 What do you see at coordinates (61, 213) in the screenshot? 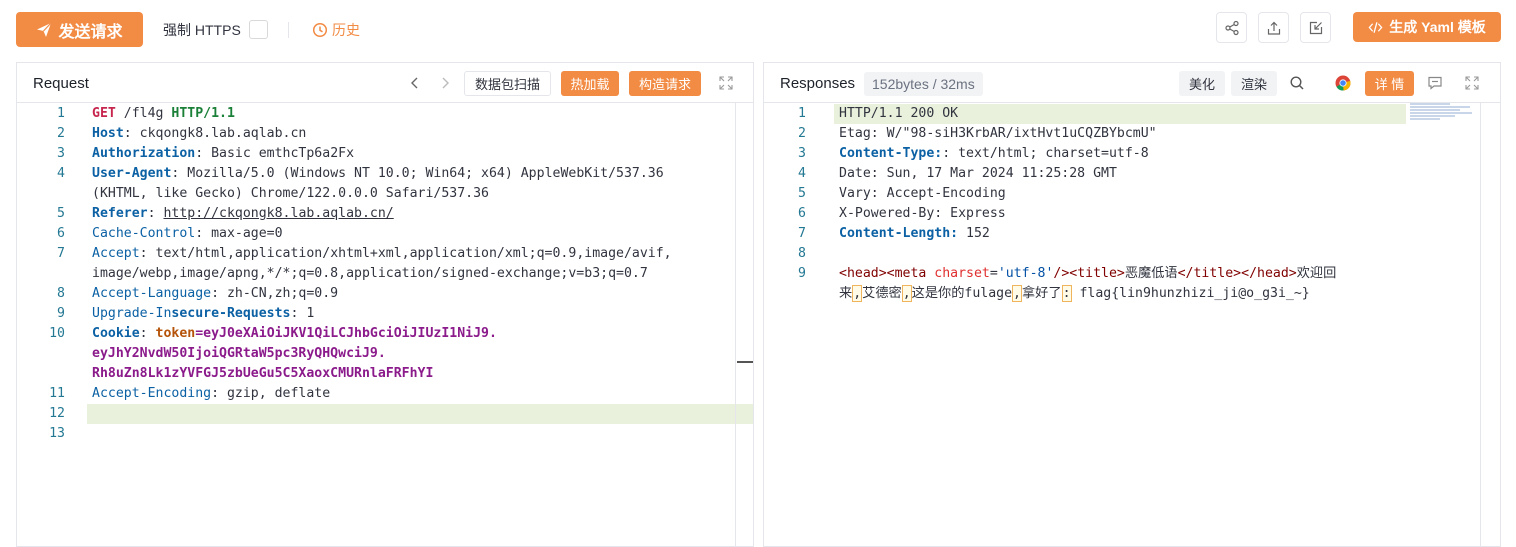
I see `line-number: 5` at bounding box center [61, 213].